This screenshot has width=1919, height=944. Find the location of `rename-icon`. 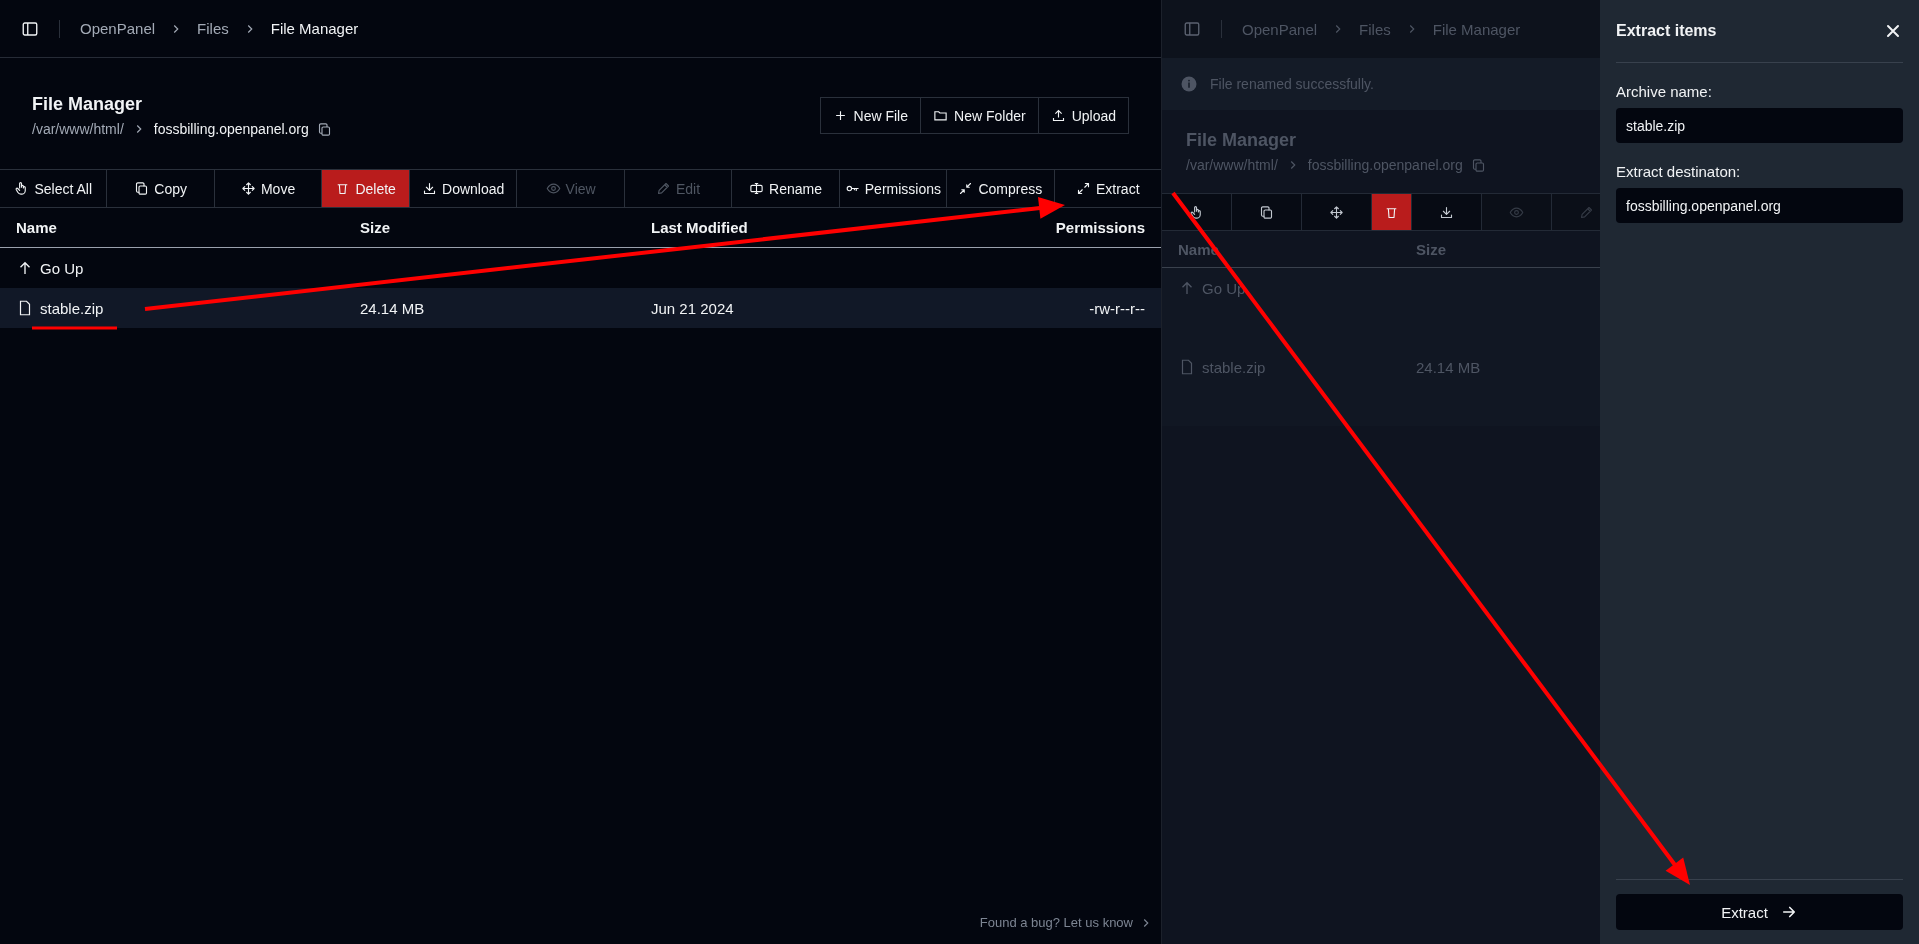

rename-icon is located at coordinates (756, 188).